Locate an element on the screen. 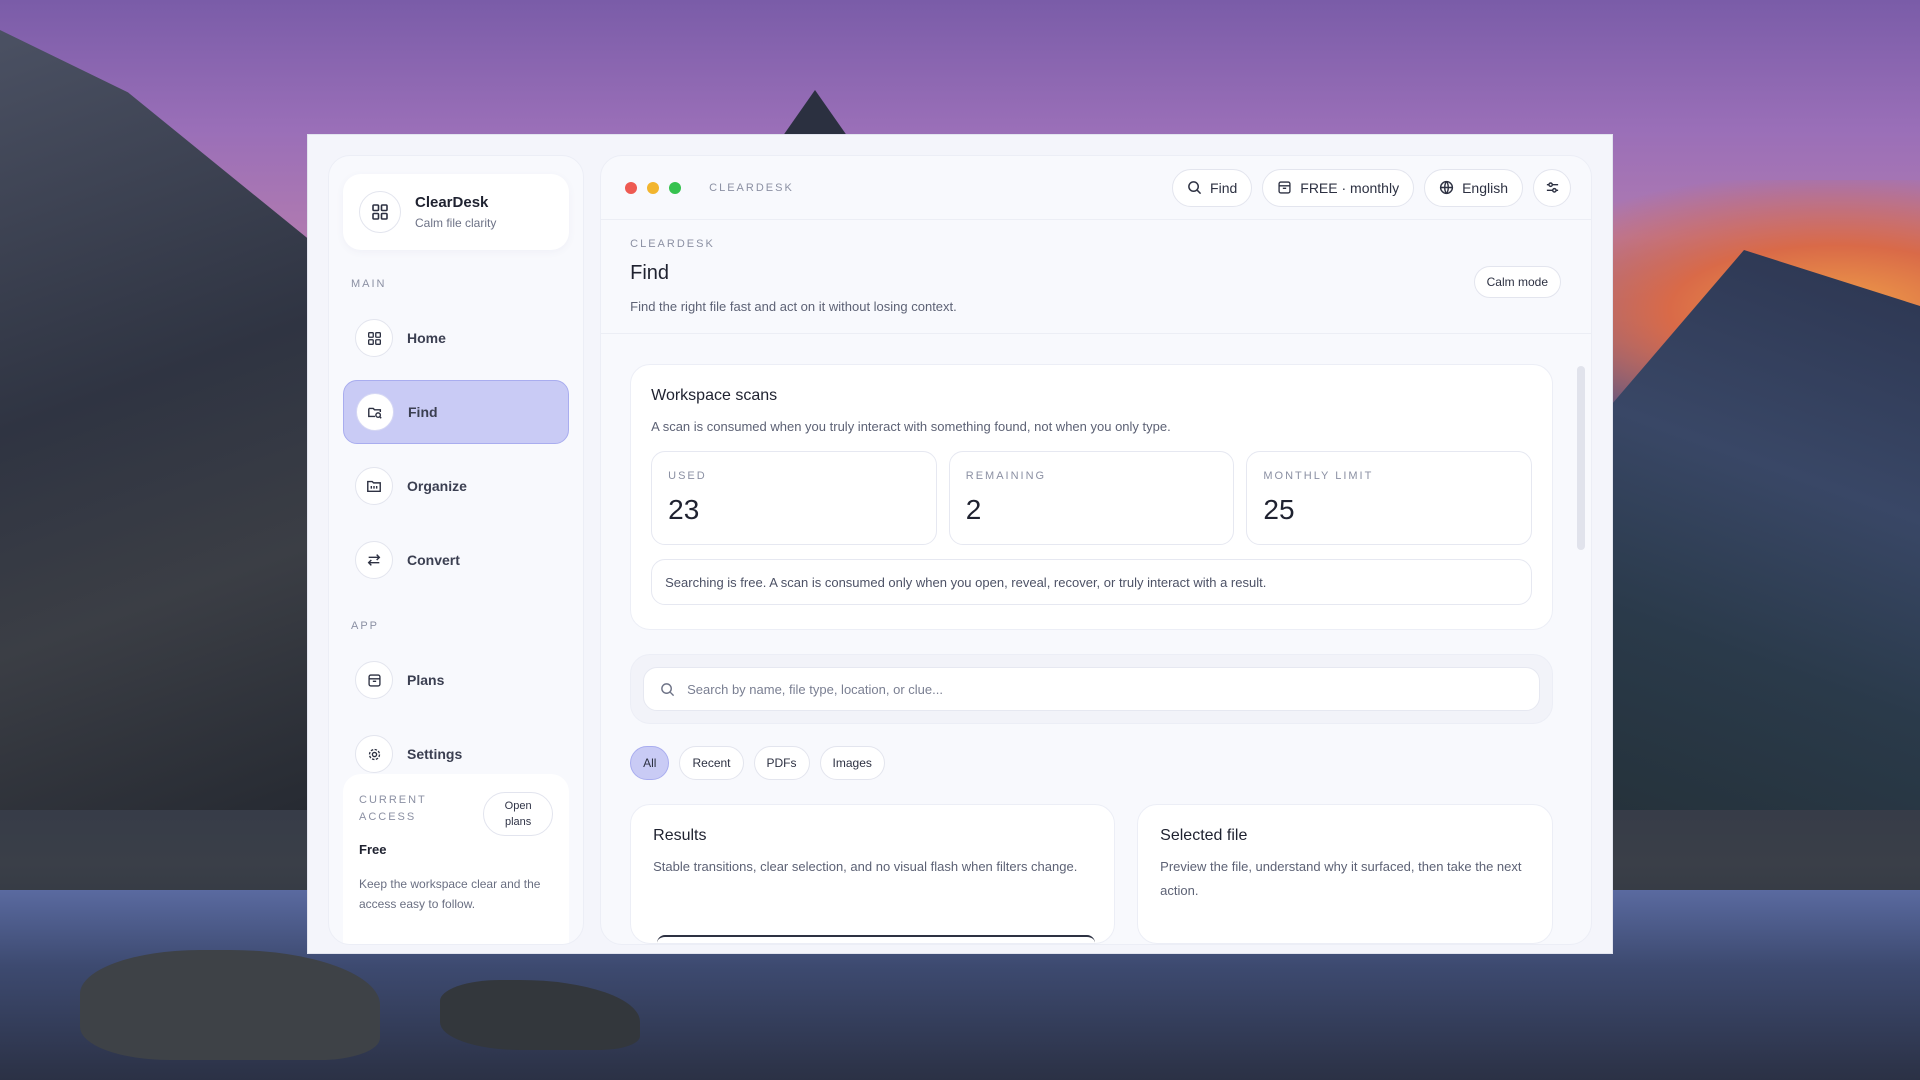 This screenshot has width=1920, height=1080. filter-chip-recent: Recent is located at coordinates (711, 763).